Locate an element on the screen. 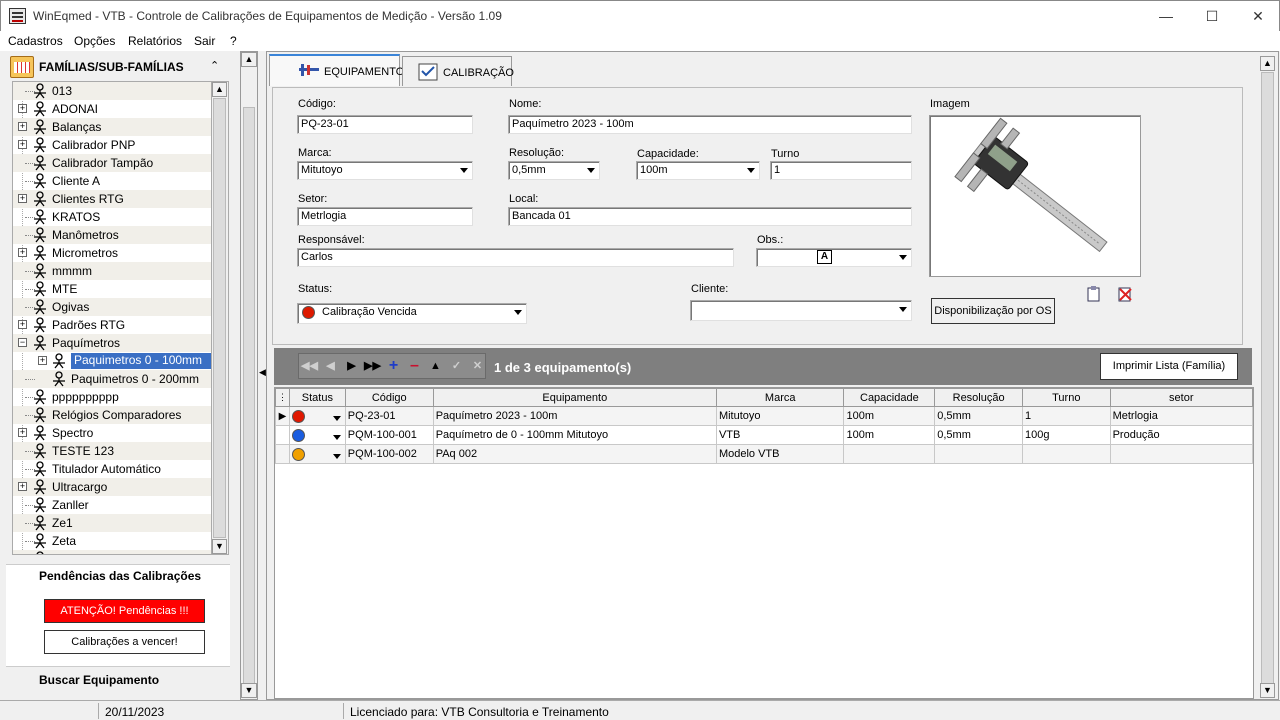 This screenshot has width=1280, height=720. resolucao-cell is located at coordinates (978, 454).